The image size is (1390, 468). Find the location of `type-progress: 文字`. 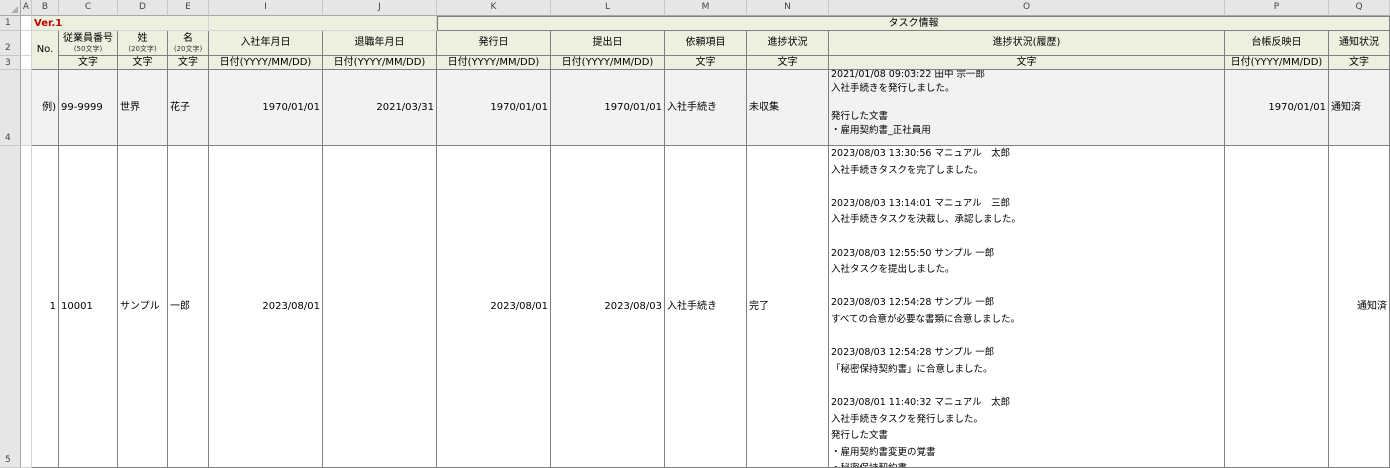

type-progress: 文字 is located at coordinates (788, 63).